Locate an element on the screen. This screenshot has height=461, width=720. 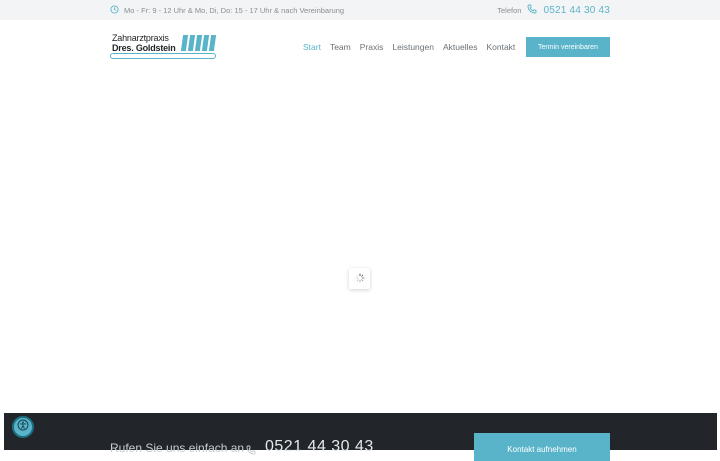
accessibility-button is located at coordinates (23, 427).